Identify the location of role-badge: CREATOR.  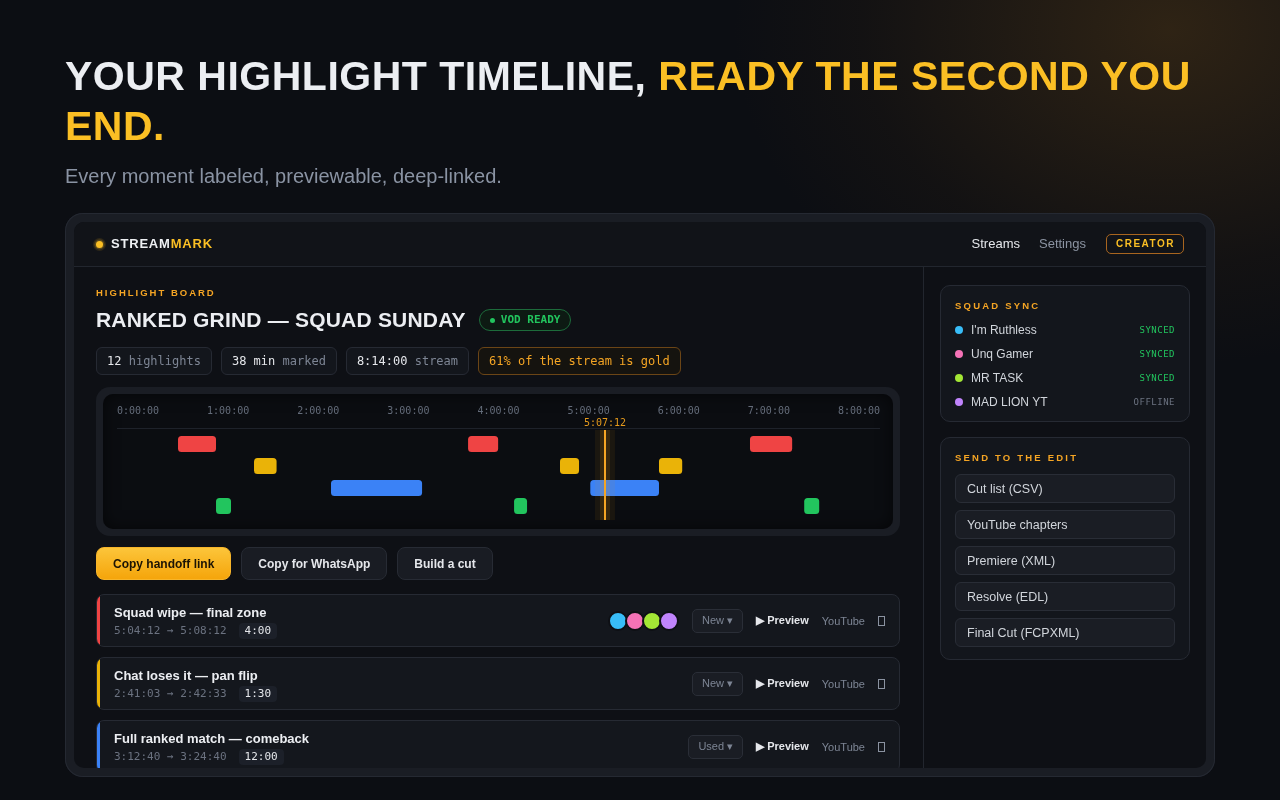
(1144, 244).